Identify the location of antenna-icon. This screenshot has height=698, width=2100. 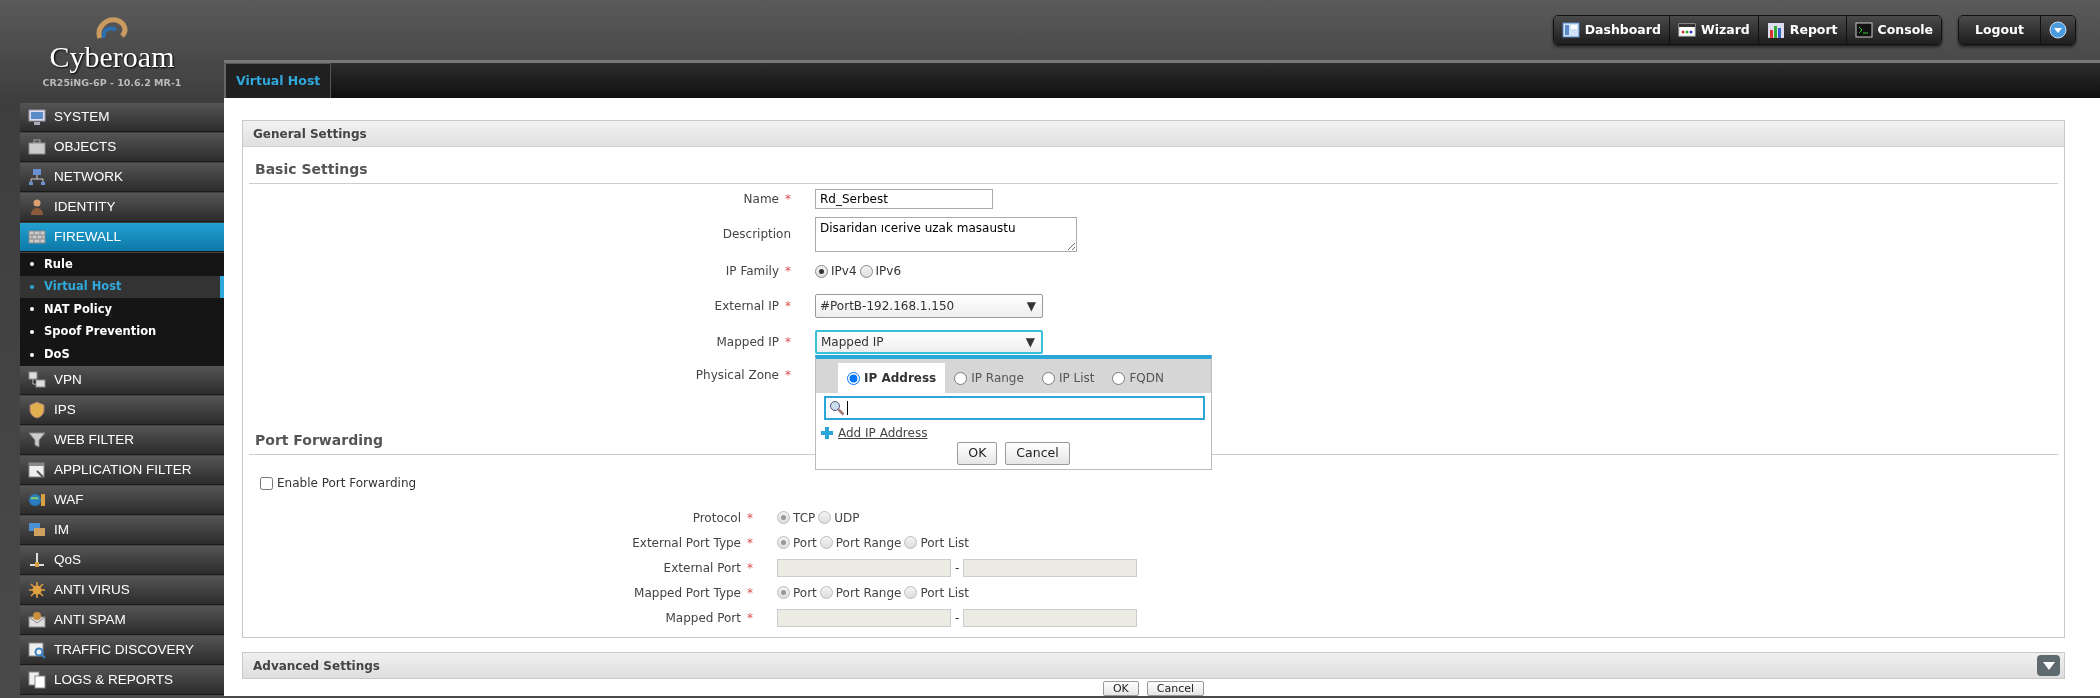
(37, 559).